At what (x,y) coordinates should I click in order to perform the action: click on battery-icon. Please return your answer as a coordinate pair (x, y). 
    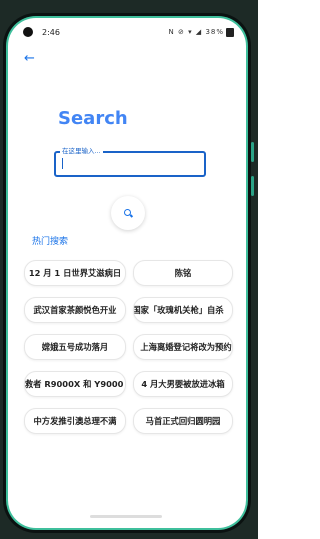
    Looking at the image, I should click on (230, 32).